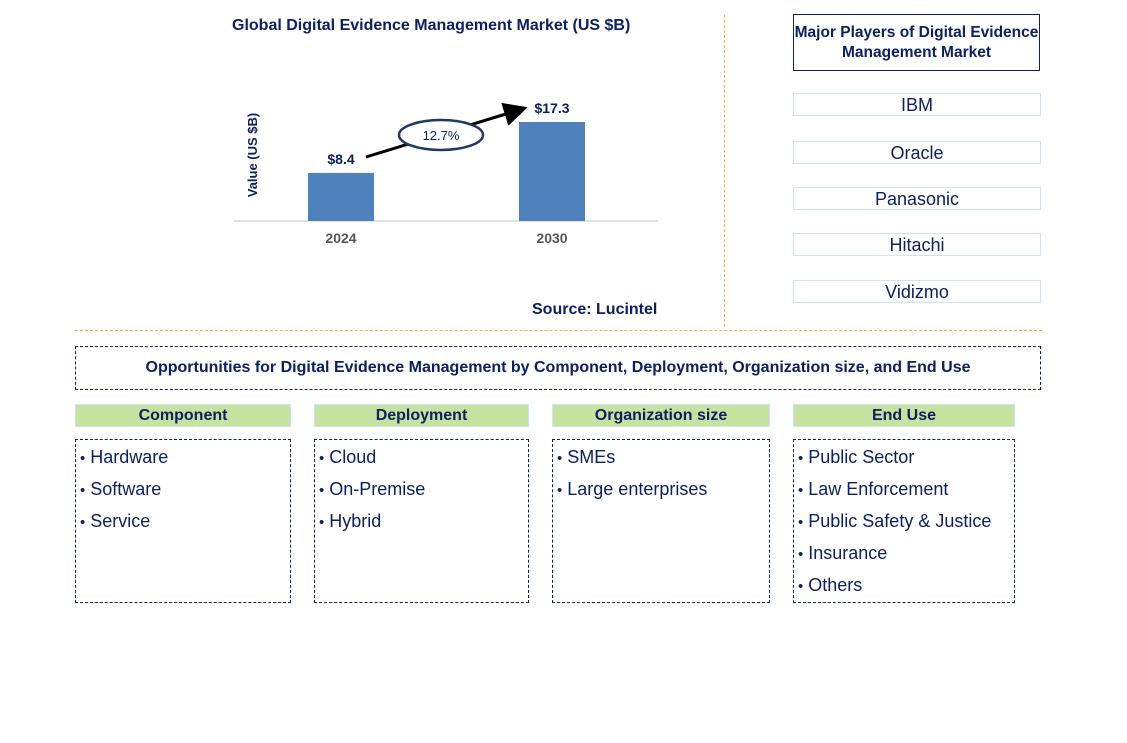  What do you see at coordinates (917, 104) in the screenshot?
I see `player-item: IBM` at bounding box center [917, 104].